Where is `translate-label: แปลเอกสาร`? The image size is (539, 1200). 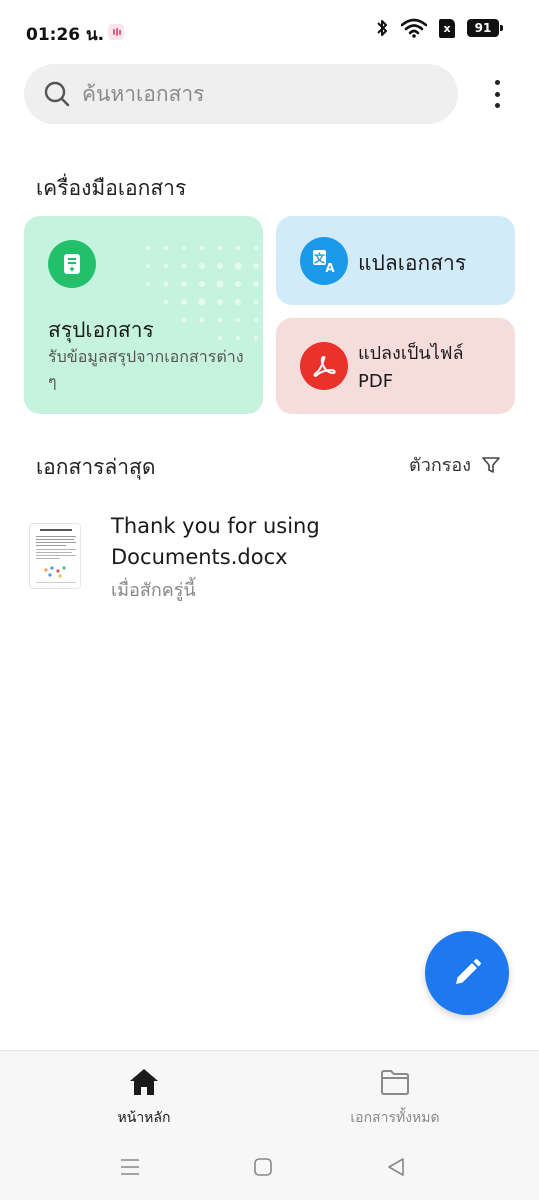 translate-label: แปลเอกสาร is located at coordinates (412, 263).